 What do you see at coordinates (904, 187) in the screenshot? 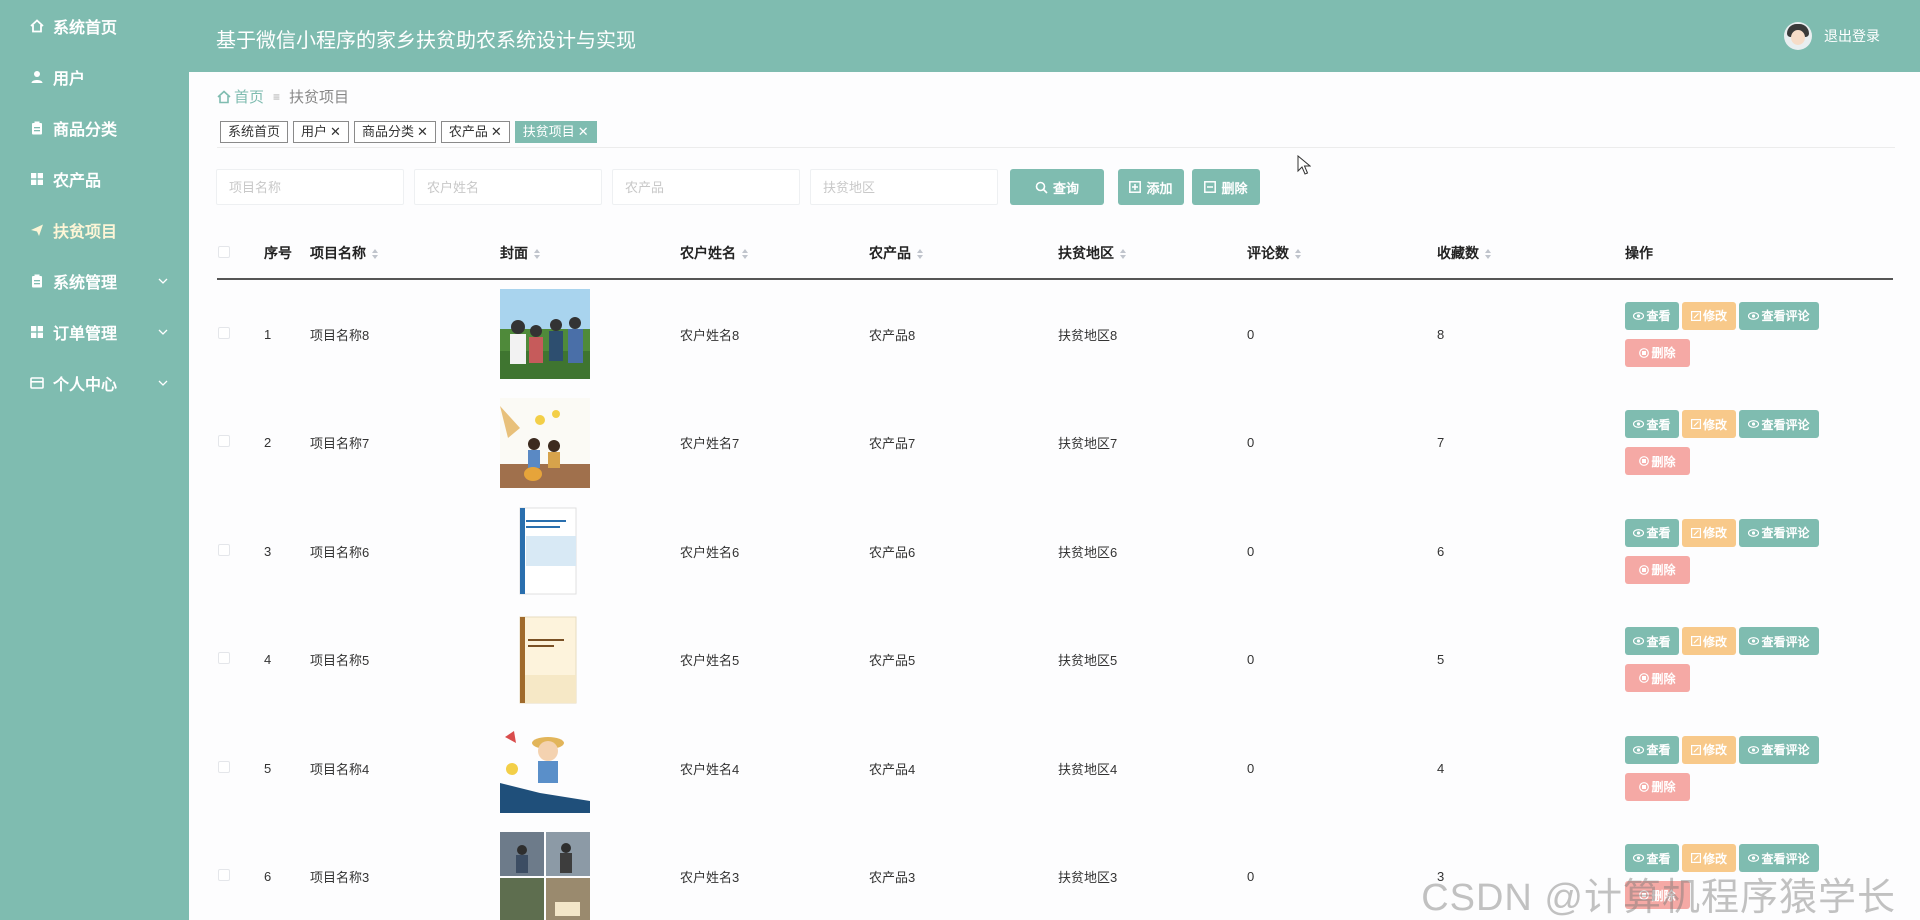
I see `area-input` at bounding box center [904, 187].